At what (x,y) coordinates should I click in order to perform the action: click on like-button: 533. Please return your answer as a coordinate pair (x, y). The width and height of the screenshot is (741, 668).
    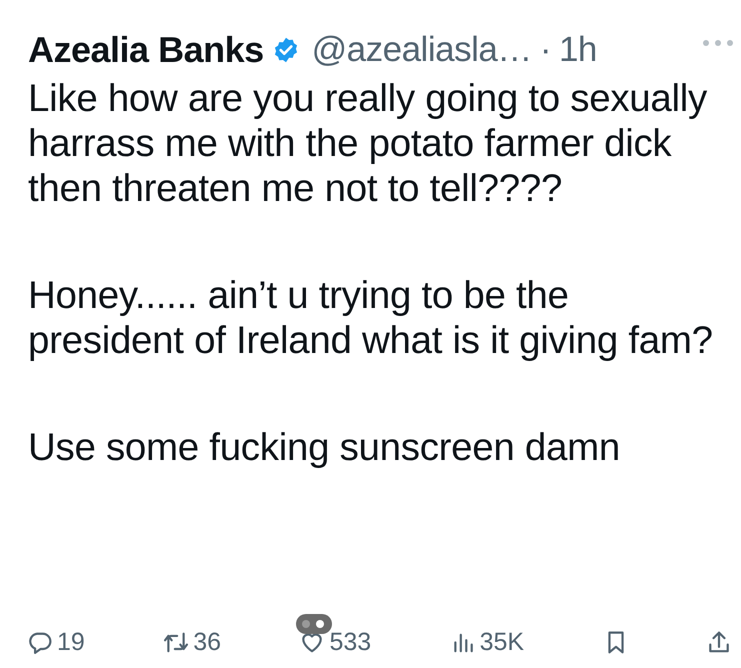
    Looking at the image, I should click on (336, 643).